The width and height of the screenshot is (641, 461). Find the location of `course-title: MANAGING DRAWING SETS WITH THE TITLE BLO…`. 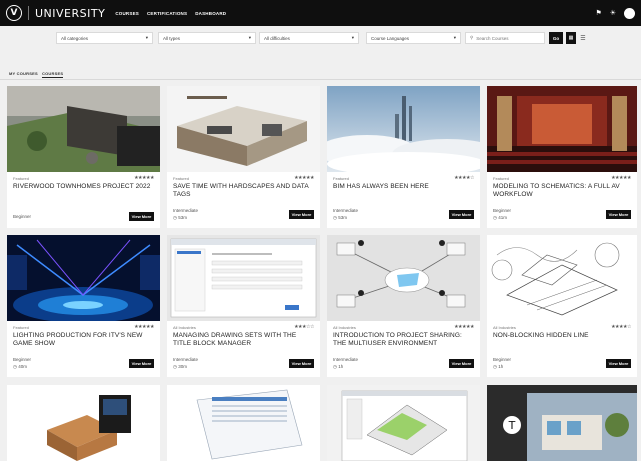

course-title: MANAGING DRAWING SETS WITH THE TITLE BLO… is located at coordinates (243, 340).